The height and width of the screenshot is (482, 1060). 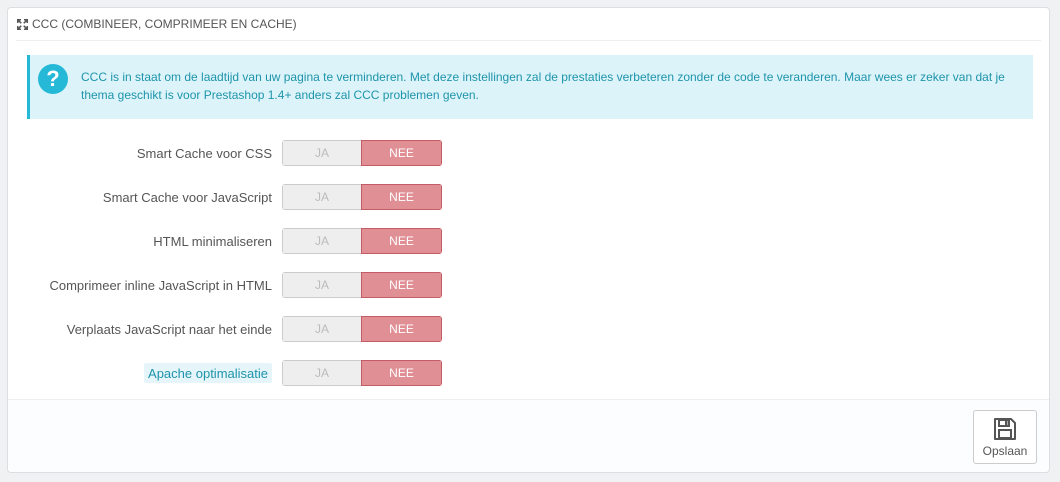 I want to click on floppy-disk-icon, so click(x=1005, y=429).